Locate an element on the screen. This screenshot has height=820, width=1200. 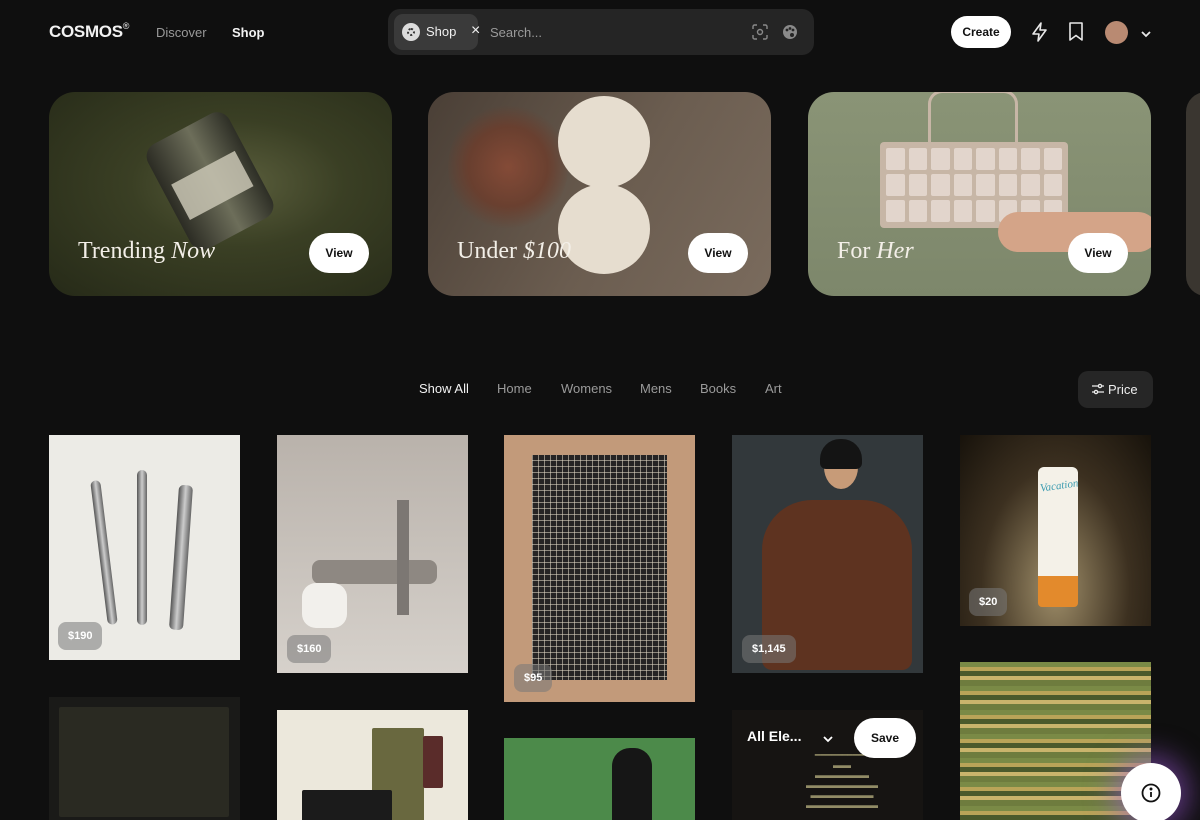
save-overlay: All Ele... Save is located at coordinates (827, 738).